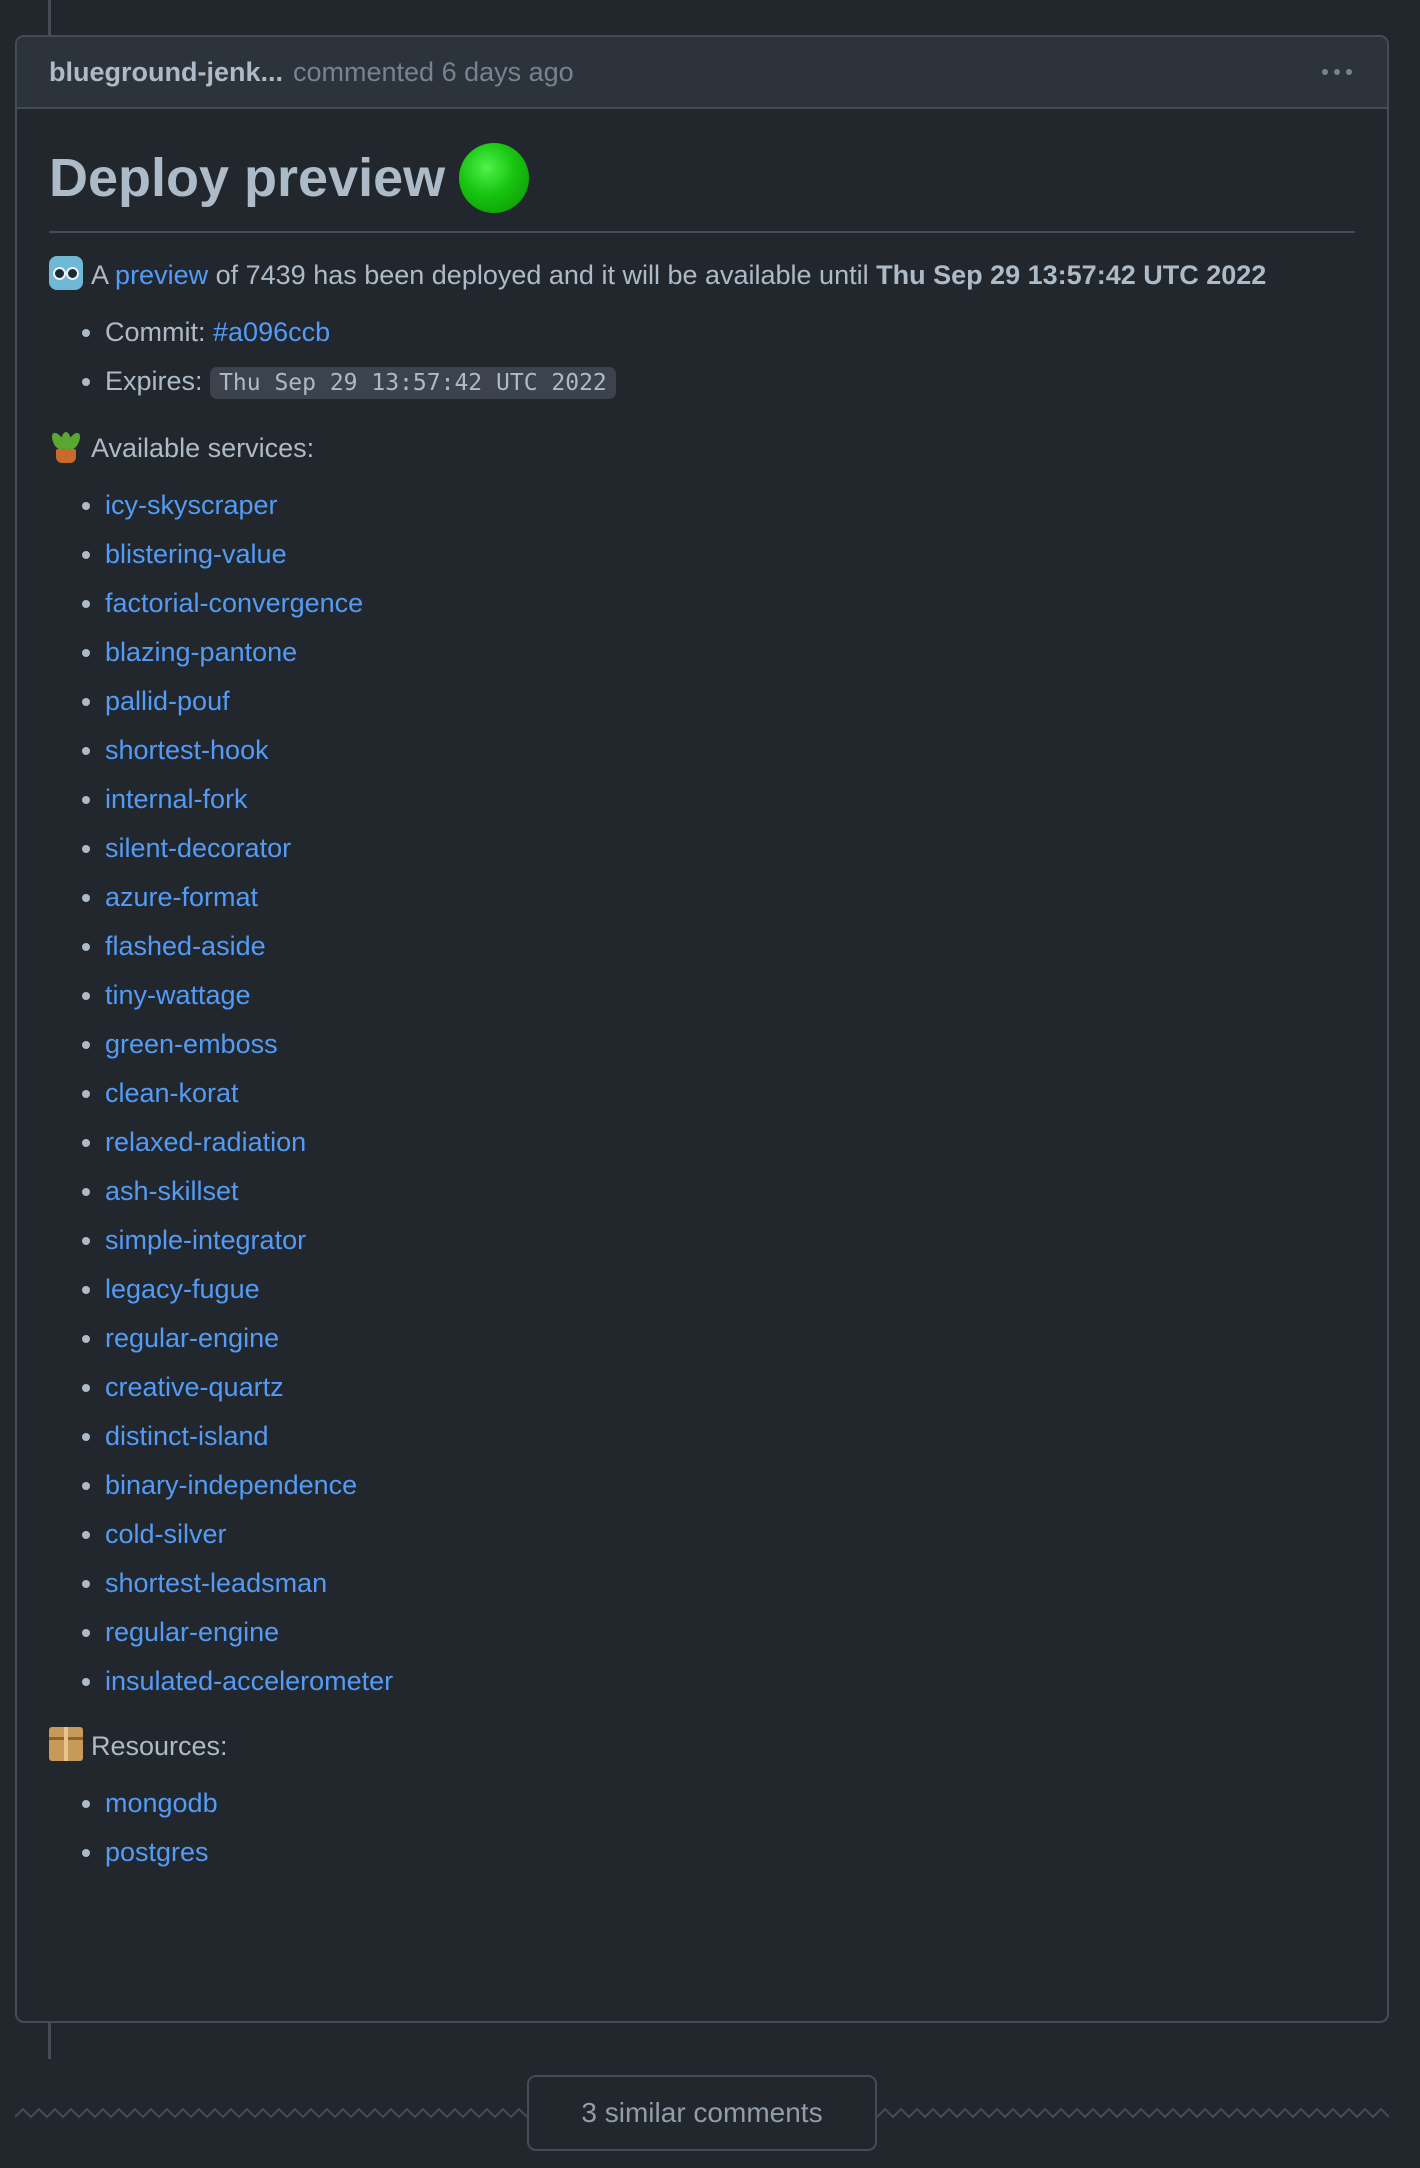 This screenshot has height=2168, width=1420. What do you see at coordinates (730, 750) in the screenshot?
I see `service-item: shortest-hook` at bounding box center [730, 750].